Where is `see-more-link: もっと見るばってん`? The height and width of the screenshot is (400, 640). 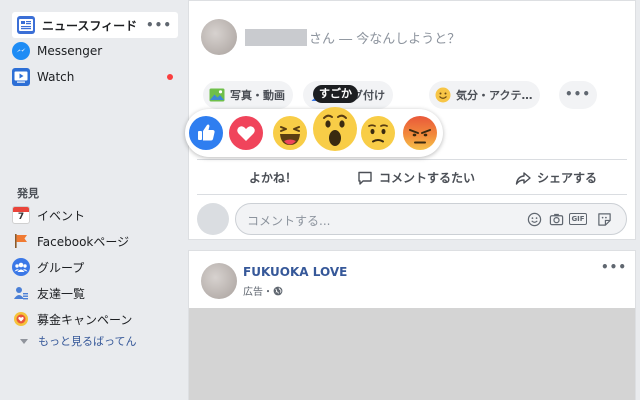 see-more-link: もっと見るばってん is located at coordinates (78, 341).